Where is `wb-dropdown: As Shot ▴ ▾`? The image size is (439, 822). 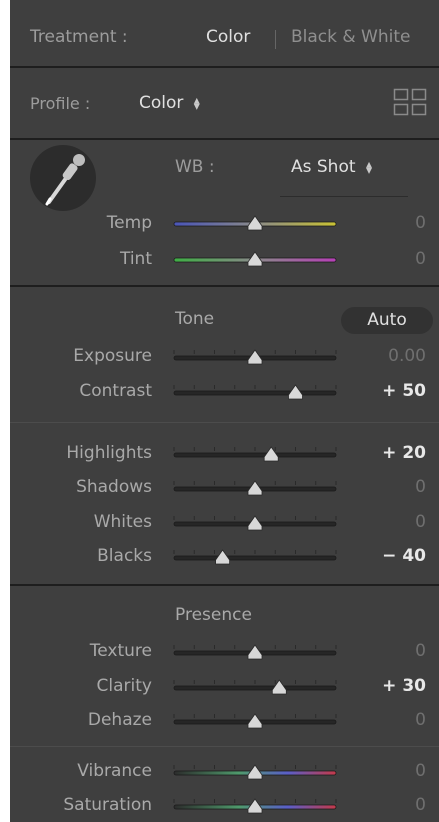
wb-dropdown: As Shot ▴ ▾ is located at coordinates (331, 167).